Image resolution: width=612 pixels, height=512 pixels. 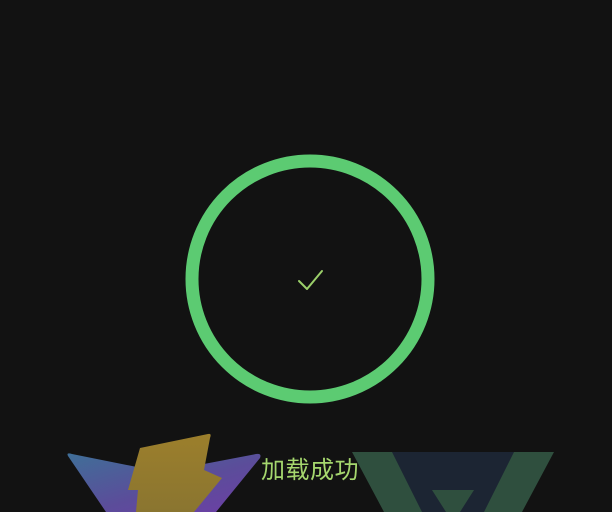 I want to click on checkmark-icon, so click(x=310, y=280).